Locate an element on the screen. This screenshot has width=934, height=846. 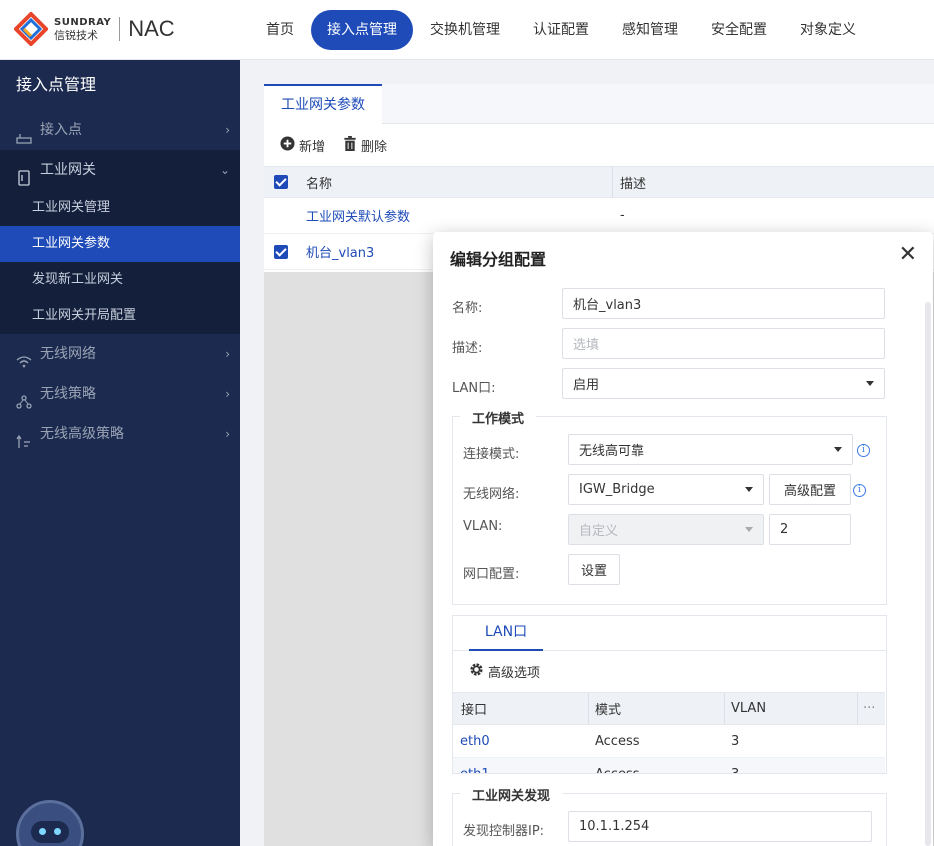
nav-security-config: 安全配置 is located at coordinates (739, 30).